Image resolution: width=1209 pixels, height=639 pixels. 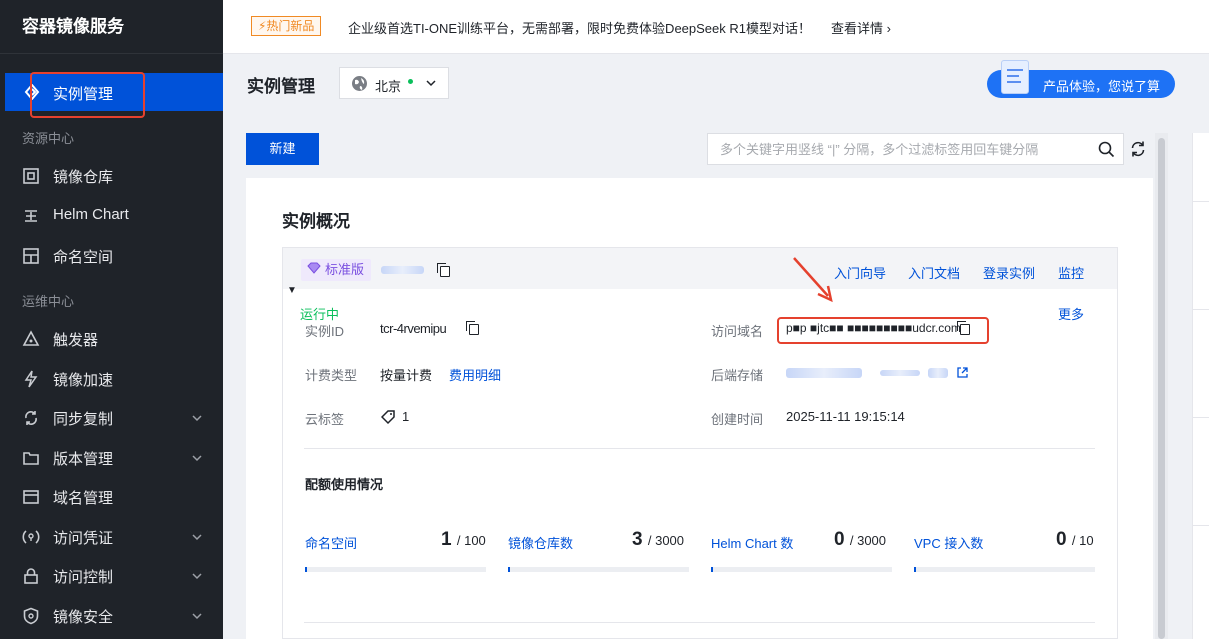 What do you see at coordinates (413, 328) in the screenshot?
I see `instance-id-value: tcr-4rvemipu` at bounding box center [413, 328].